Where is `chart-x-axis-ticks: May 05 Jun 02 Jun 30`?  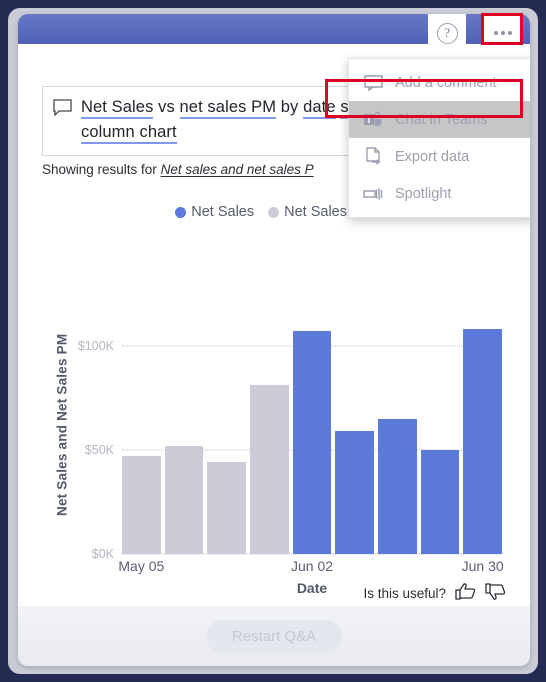
chart-x-axis-ticks: May 05 Jun 02 Jun 30 is located at coordinates (311, 568).